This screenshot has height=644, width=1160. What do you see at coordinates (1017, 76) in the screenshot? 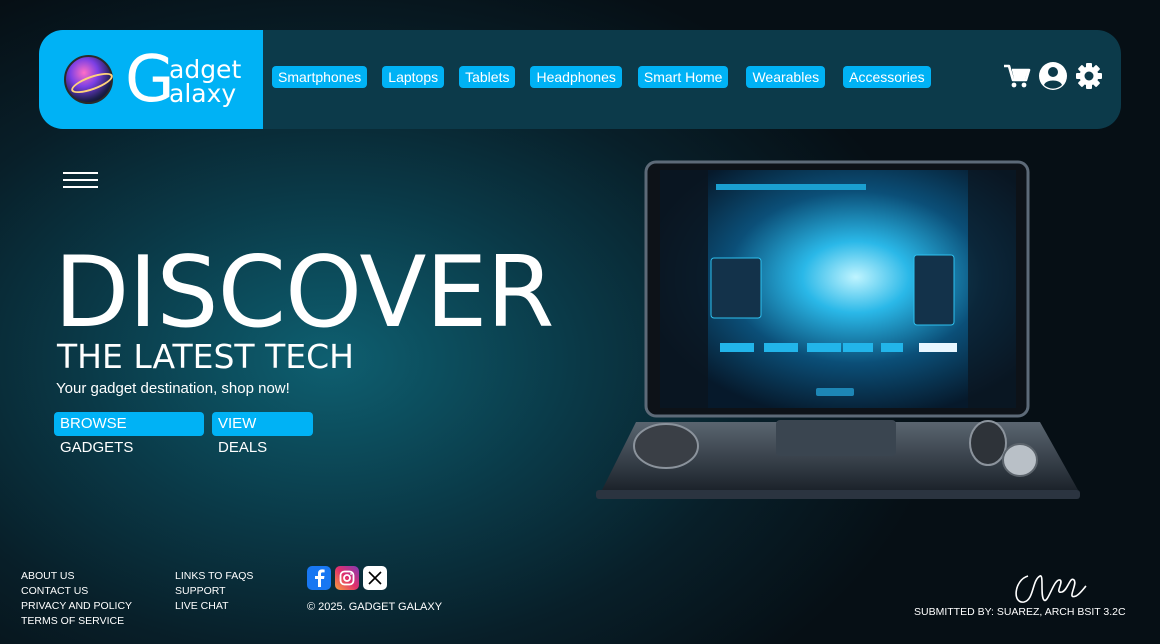
I see `cart-icon` at bounding box center [1017, 76].